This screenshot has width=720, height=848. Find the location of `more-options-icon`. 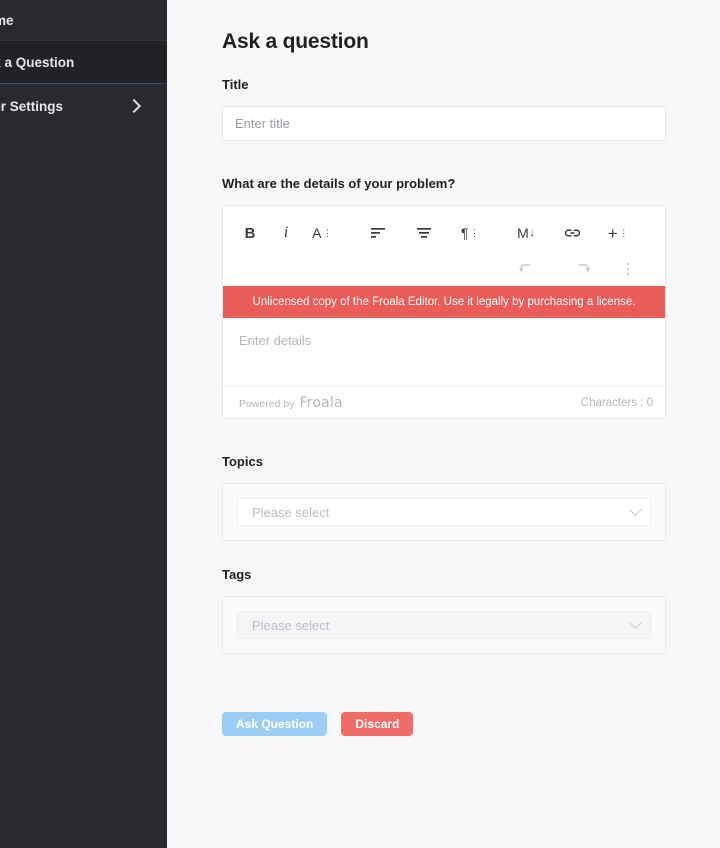

more-options-icon is located at coordinates (628, 269).